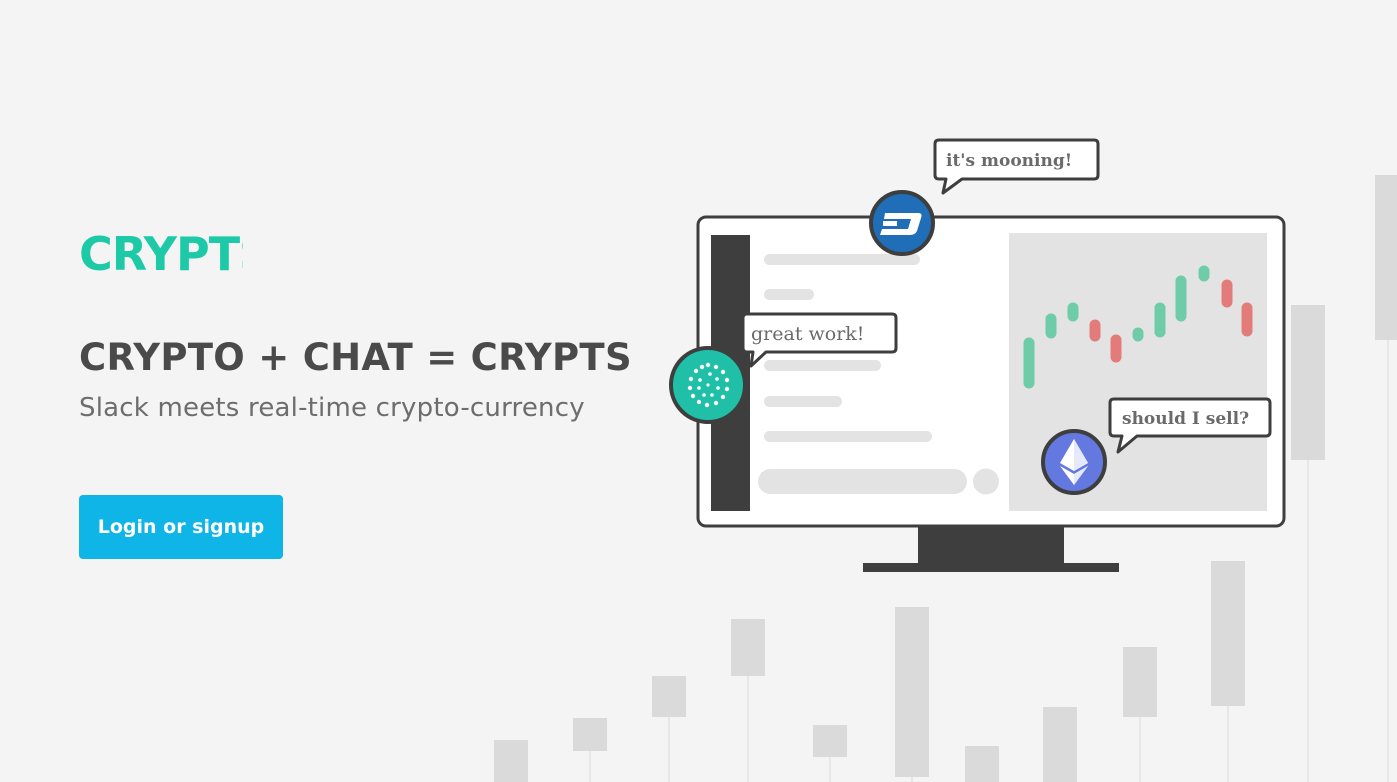 This screenshot has height=782, width=1397. I want to click on eth-bubble-text: should I sell?, so click(1185, 419).